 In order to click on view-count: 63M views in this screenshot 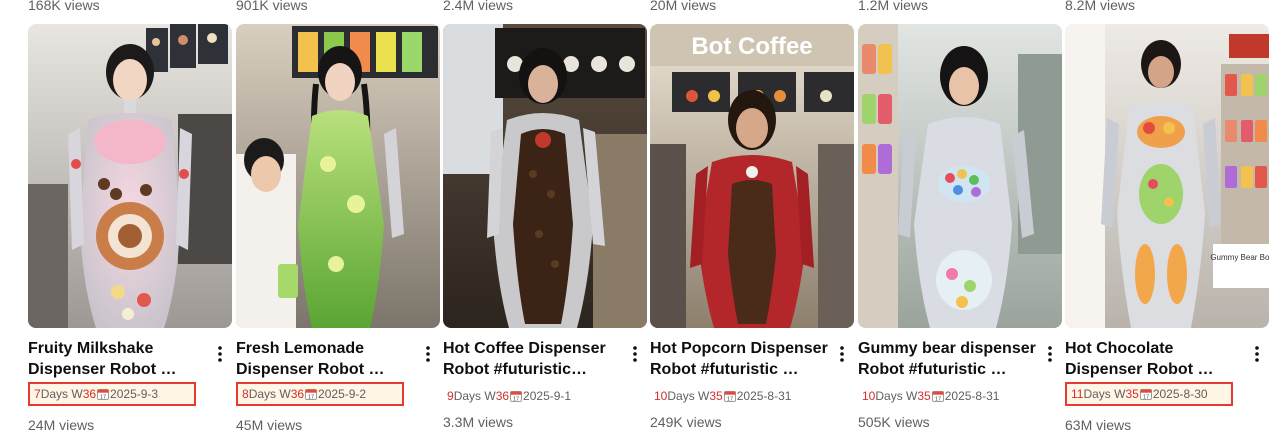, I will do `click(1098, 425)`.